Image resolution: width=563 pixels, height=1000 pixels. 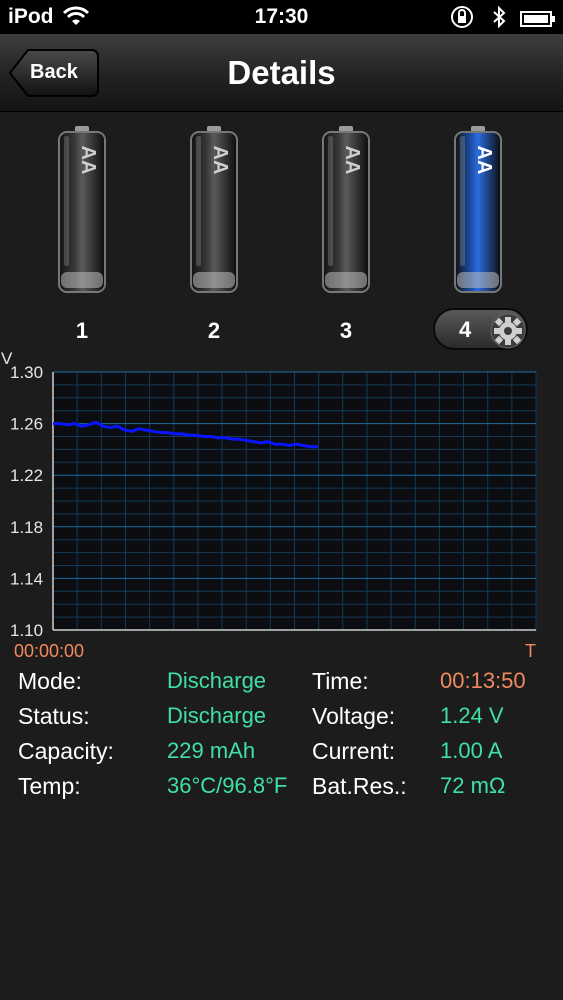 What do you see at coordinates (359, 786) in the screenshot?
I see `battery-resistance-label: Bat.Res.:` at bounding box center [359, 786].